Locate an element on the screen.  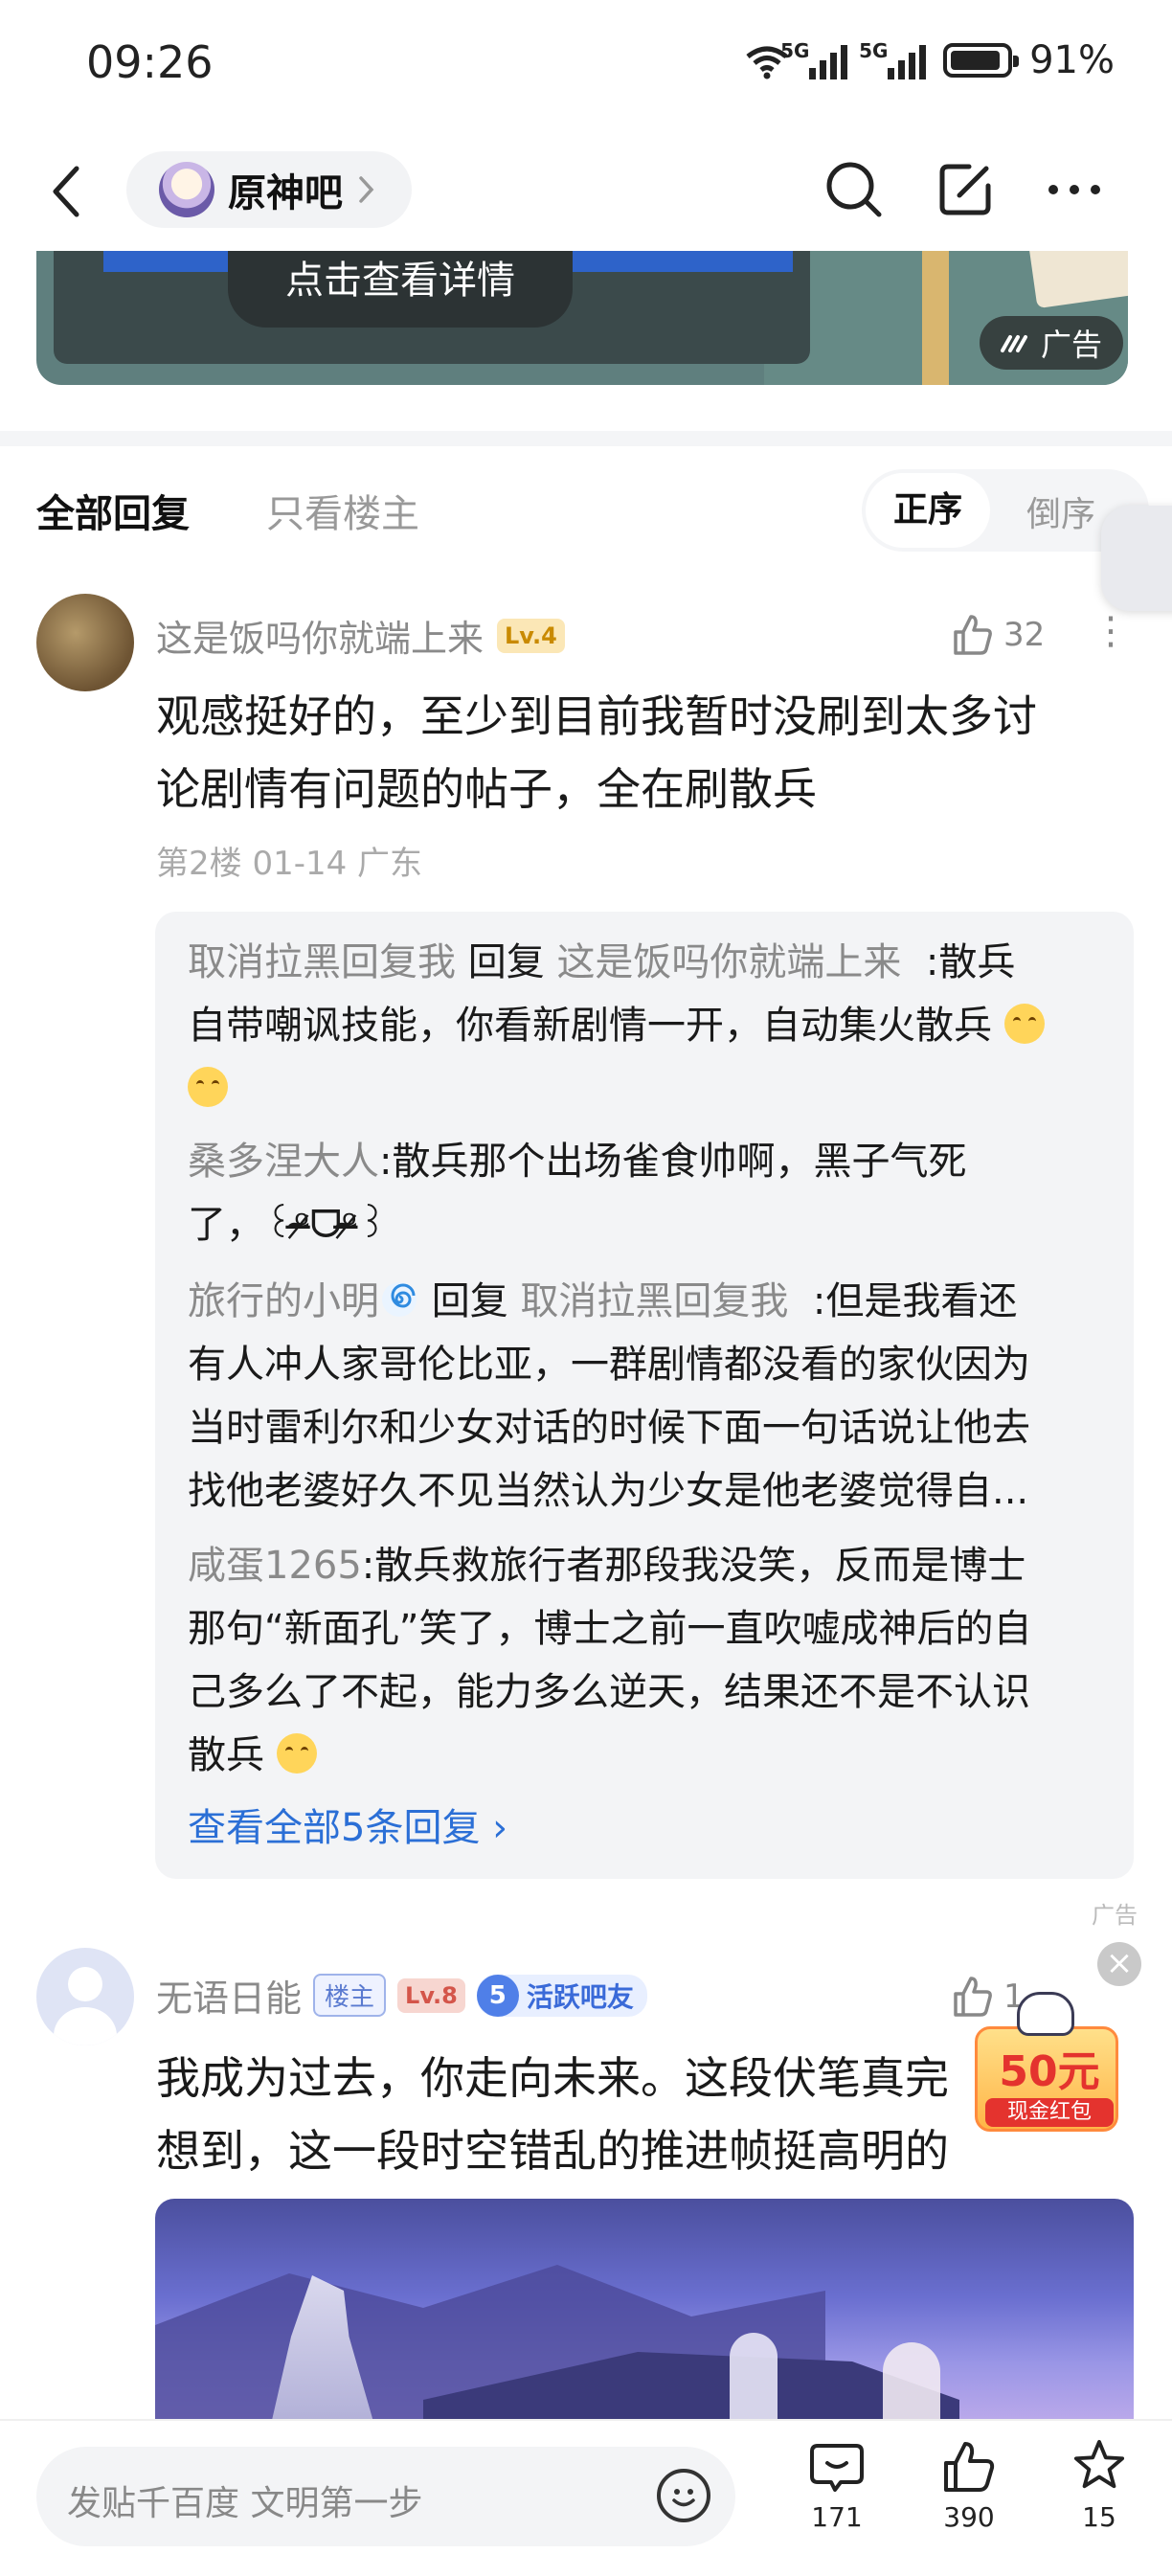
reply-input-placeholder: 发贴千百度 文明第一步 is located at coordinates (245, 2503).